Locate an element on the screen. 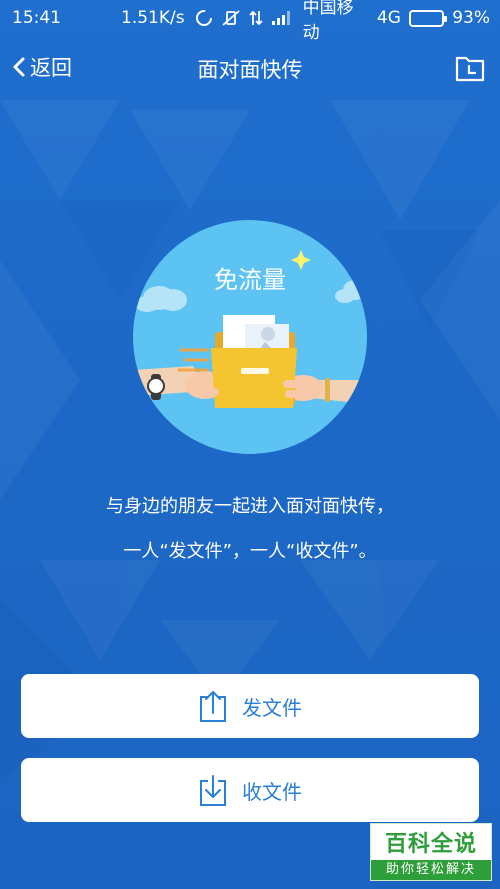 The height and width of the screenshot is (889, 500). vibrate-off-icon is located at coordinates (231, 18).